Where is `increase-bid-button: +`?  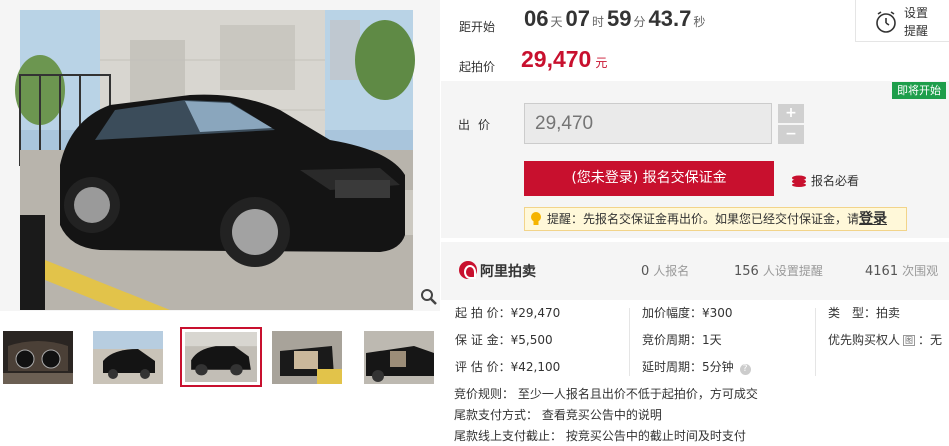
increase-bid-button: + is located at coordinates (791, 113).